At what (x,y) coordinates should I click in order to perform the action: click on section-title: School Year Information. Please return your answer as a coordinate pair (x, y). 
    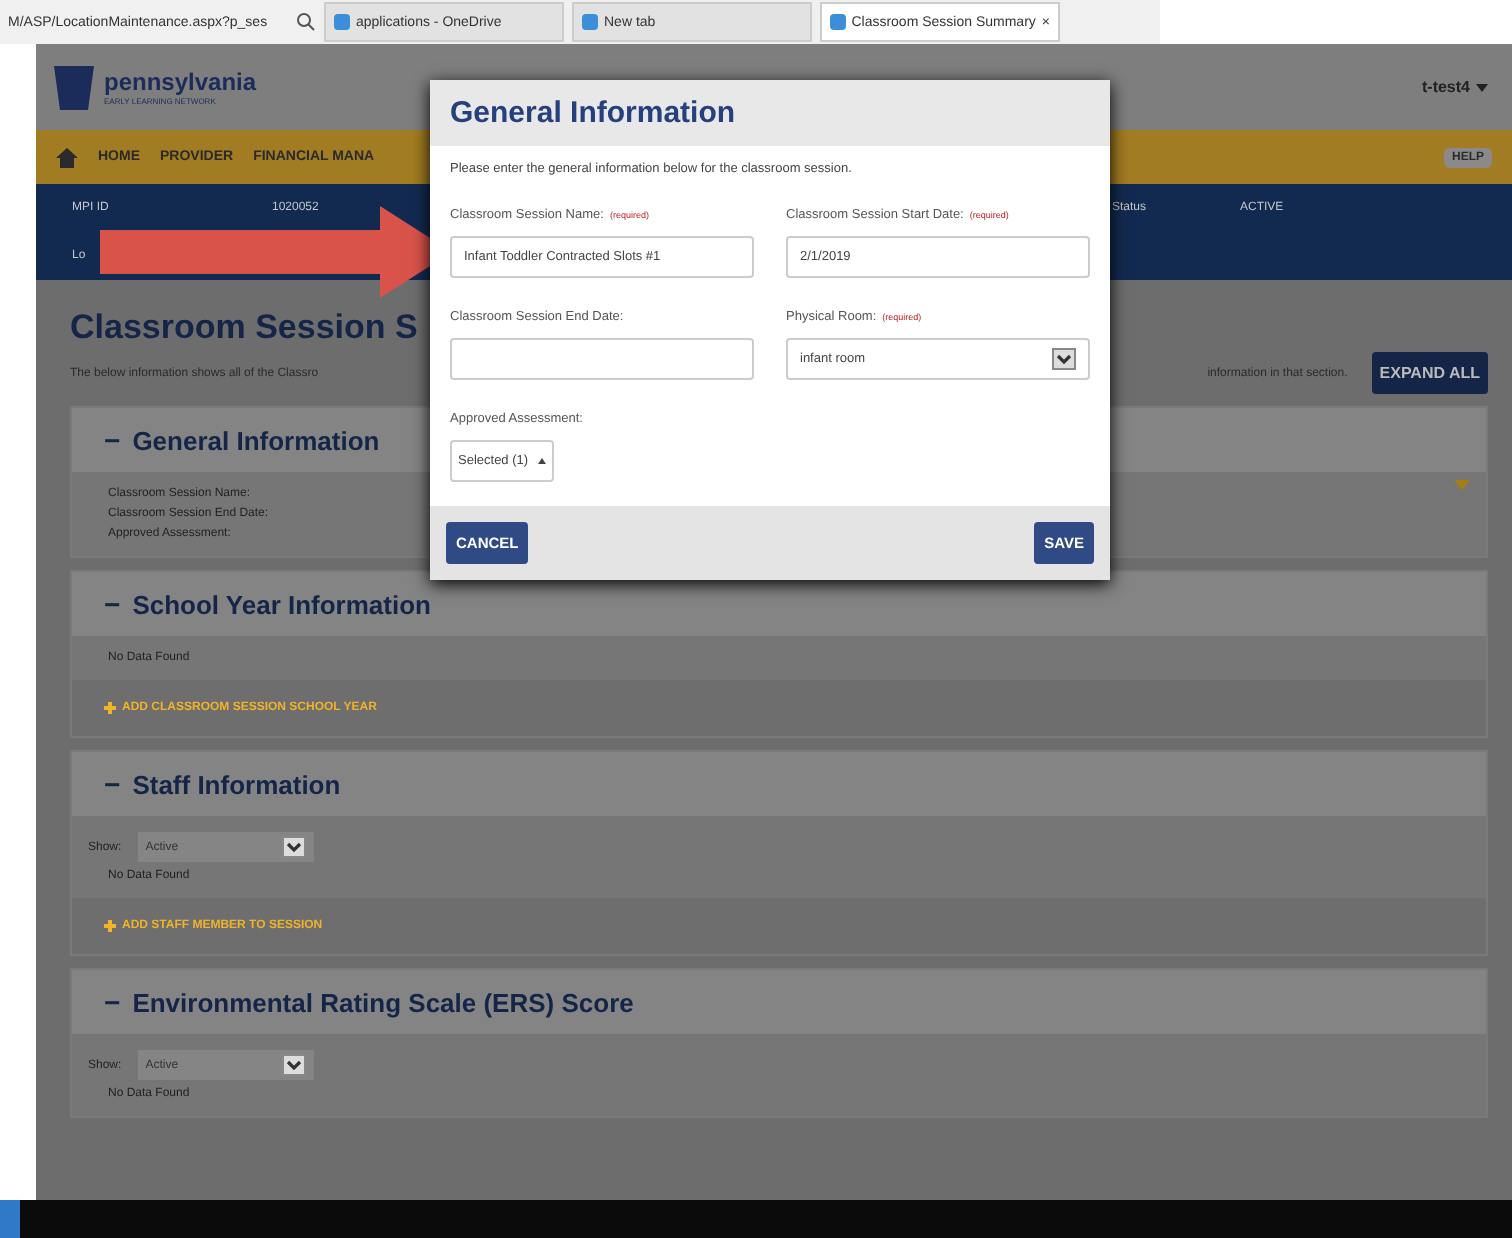
    Looking at the image, I should click on (281, 604).